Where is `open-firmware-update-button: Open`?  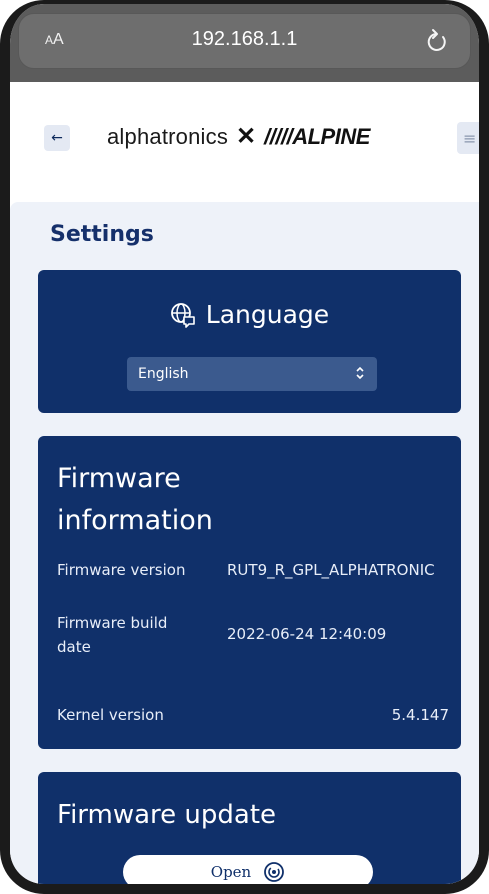 open-firmware-update-button: Open is located at coordinates (248, 869).